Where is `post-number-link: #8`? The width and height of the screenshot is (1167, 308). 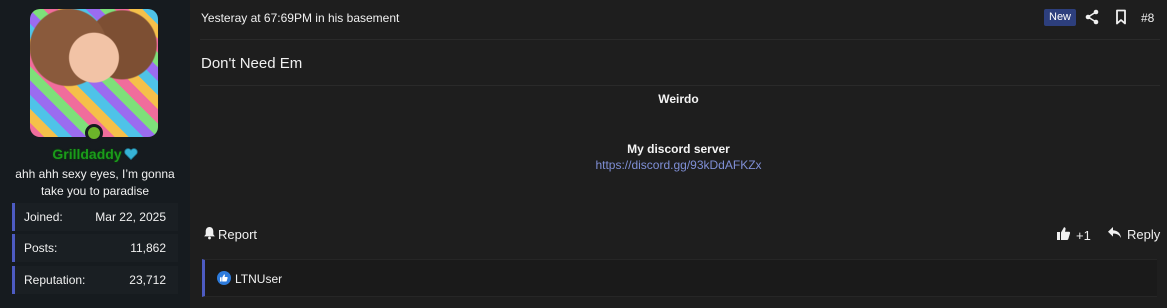 post-number-link: #8 is located at coordinates (1147, 18).